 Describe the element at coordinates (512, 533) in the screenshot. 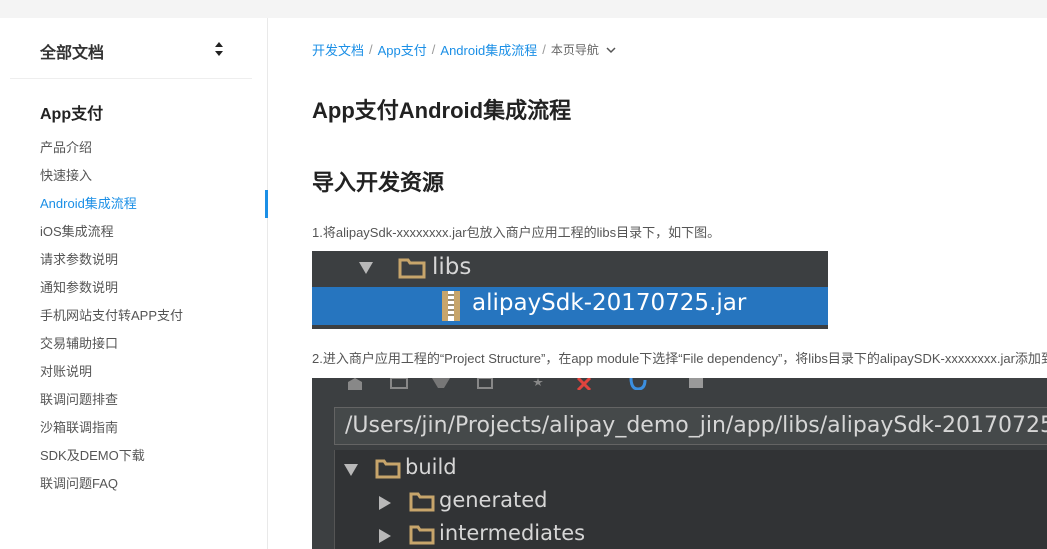

I see `tree-label-intermediates: intermediates` at that location.